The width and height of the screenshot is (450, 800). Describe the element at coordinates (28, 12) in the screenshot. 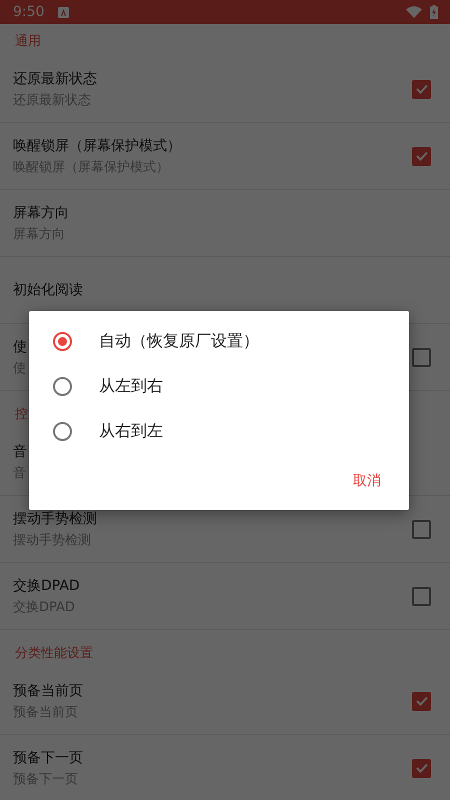

I see `status-time: 9:50` at that location.